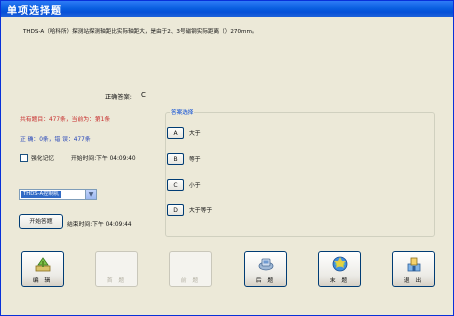 Image resolution: width=454 pixels, height=316 pixels. Describe the element at coordinates (227, 9) in the screenshot. I see `title-bar: 单项选择题` at that location.